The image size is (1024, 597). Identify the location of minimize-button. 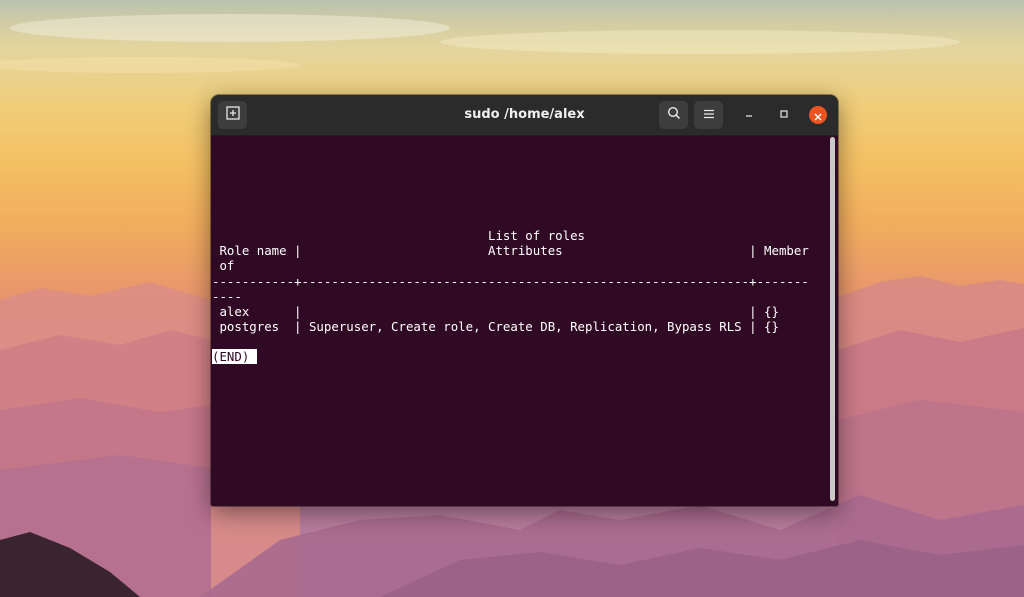
(749, 115).